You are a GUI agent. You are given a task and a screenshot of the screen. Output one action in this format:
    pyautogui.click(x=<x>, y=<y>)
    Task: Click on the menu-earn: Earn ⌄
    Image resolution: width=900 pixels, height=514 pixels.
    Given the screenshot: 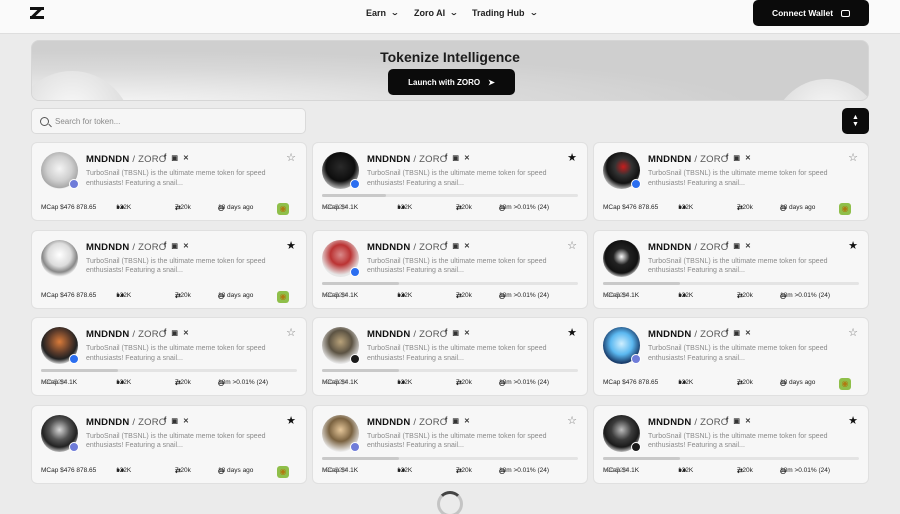 What is the action you would take?
    pyautogui.click(x=382, y=13)
    